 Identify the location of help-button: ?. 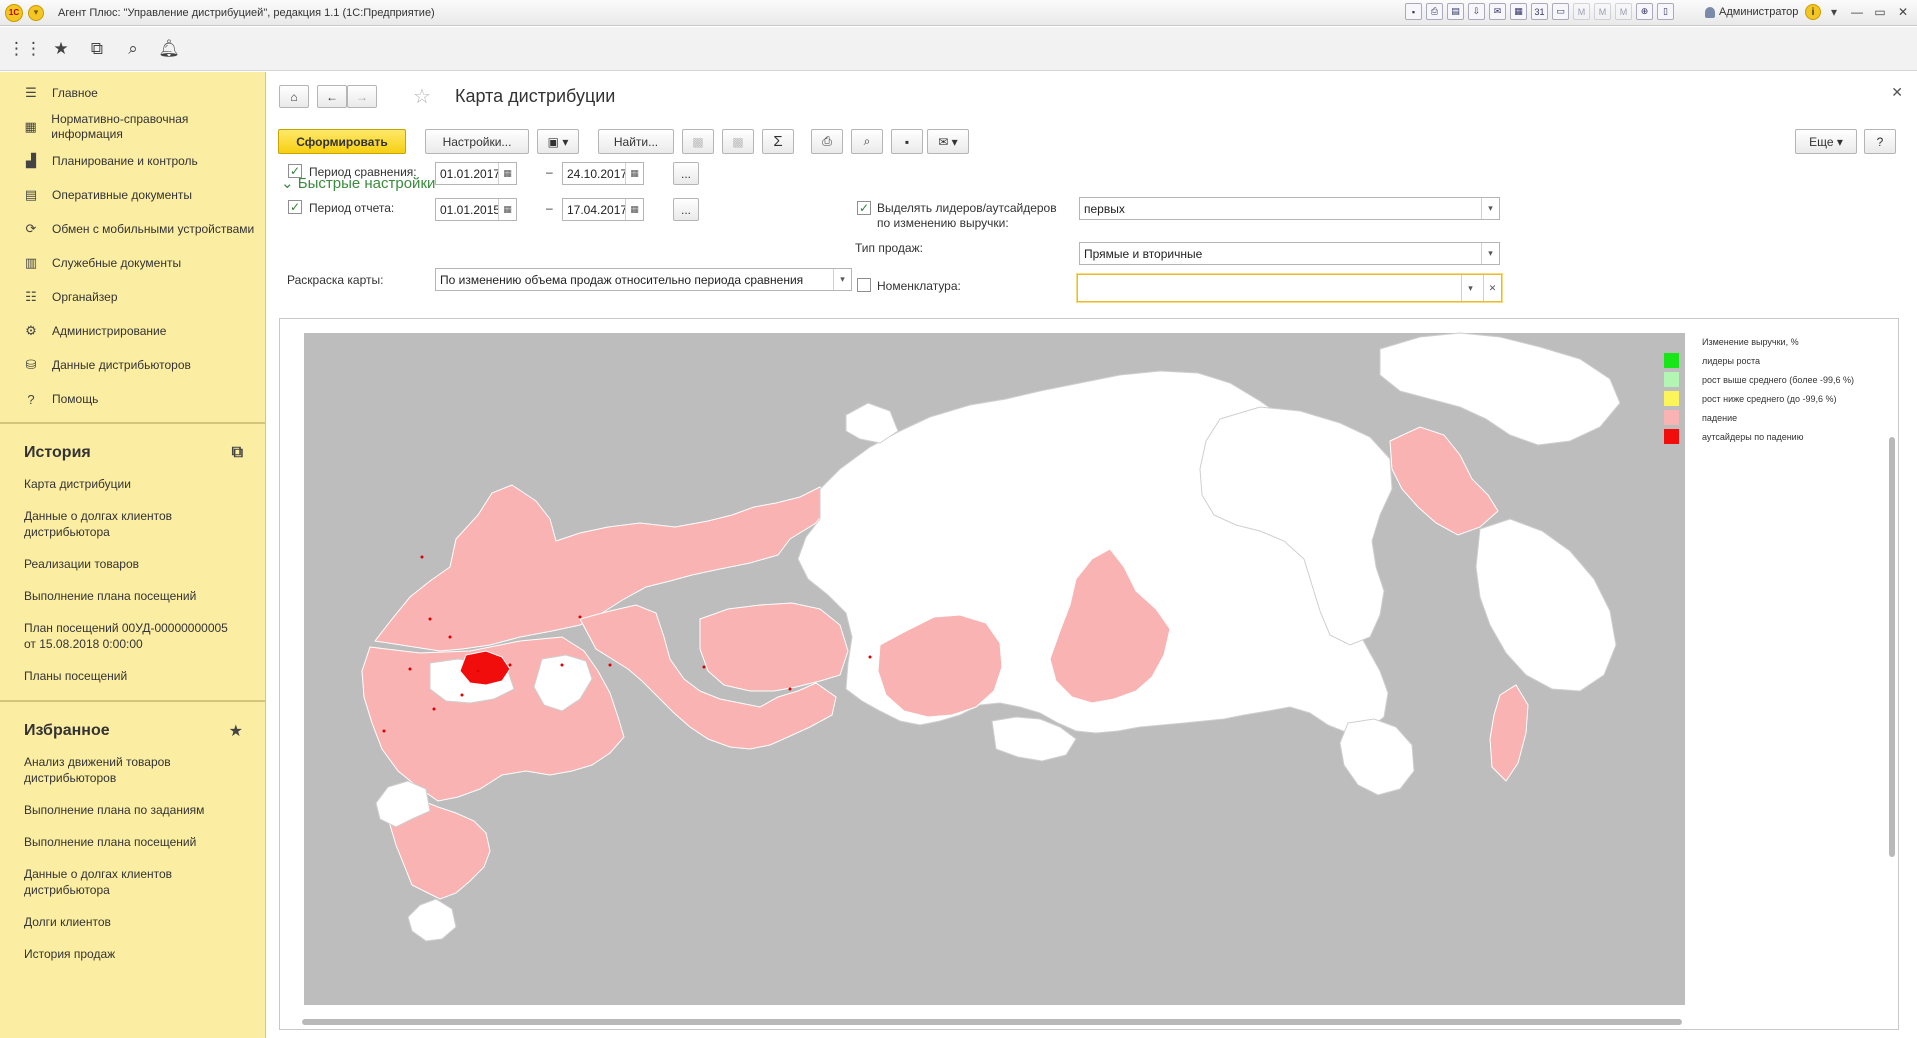
(1880, 141).